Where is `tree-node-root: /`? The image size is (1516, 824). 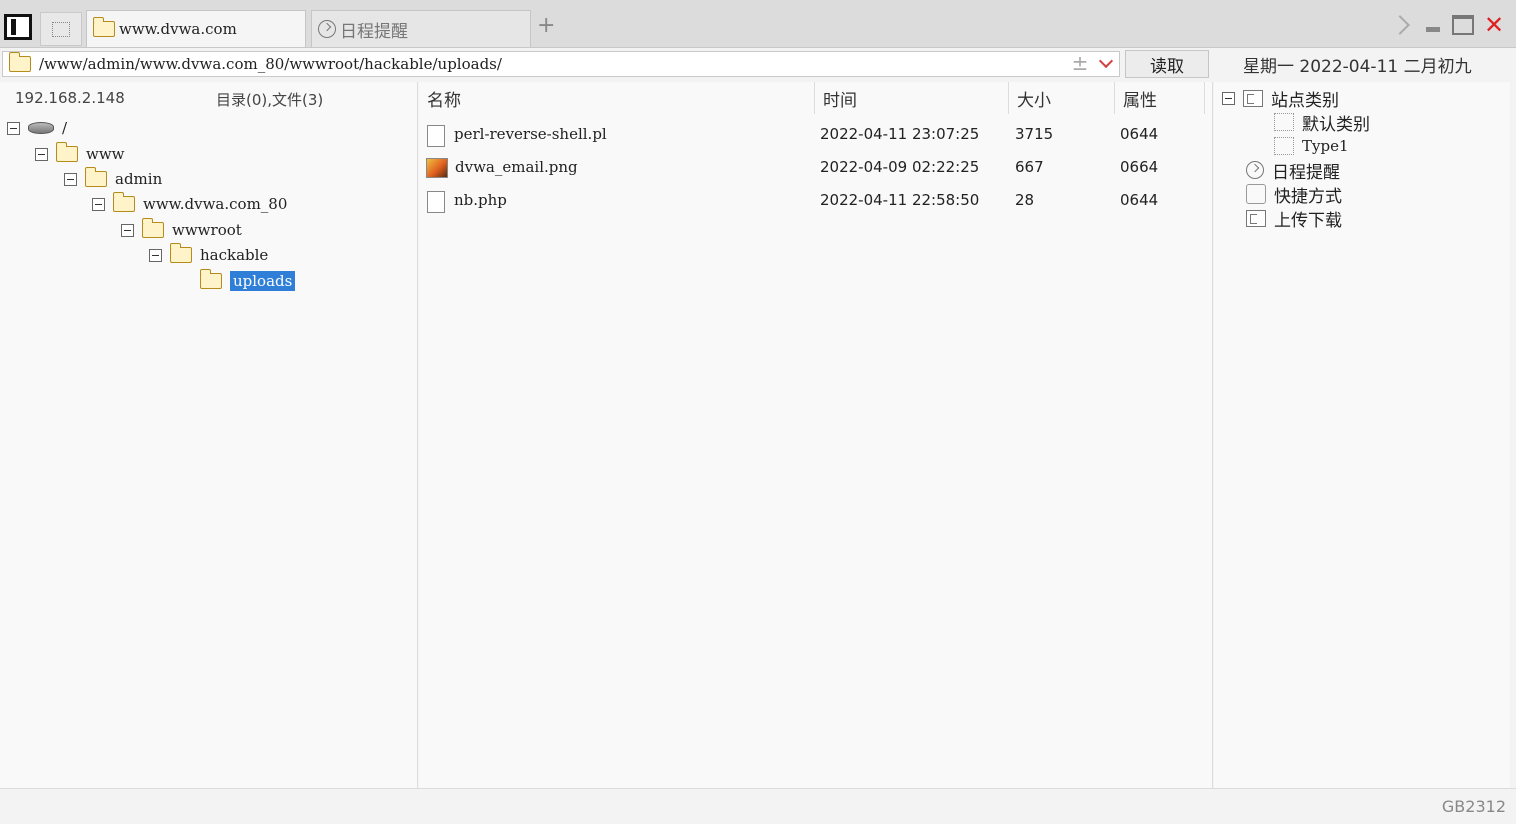
tree-node-root: / is located at coordinates (37, 128).